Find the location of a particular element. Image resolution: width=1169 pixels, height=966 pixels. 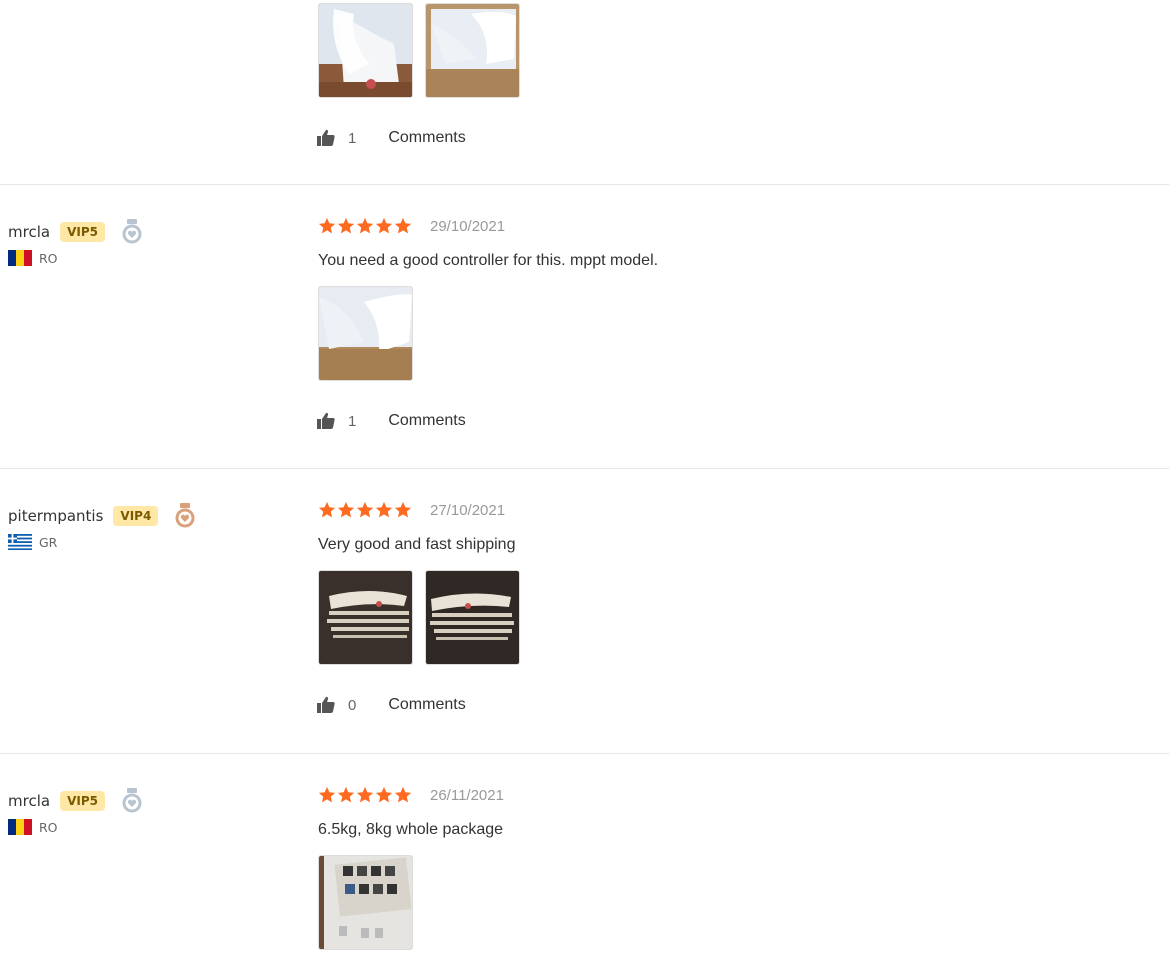

greece-flag-icon is located at coordinates (20, 542).